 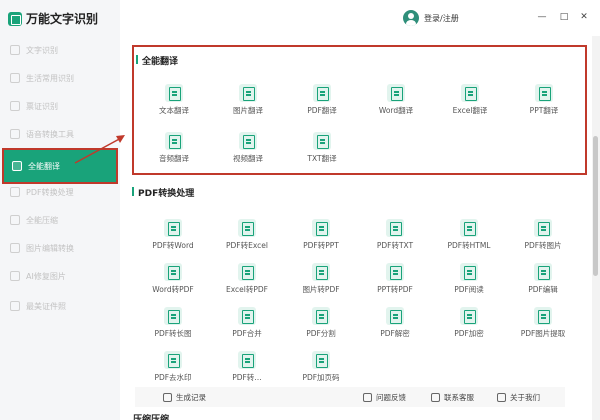 I want to click on translate-tile: 视频翻译, so click(x=248, y=148).